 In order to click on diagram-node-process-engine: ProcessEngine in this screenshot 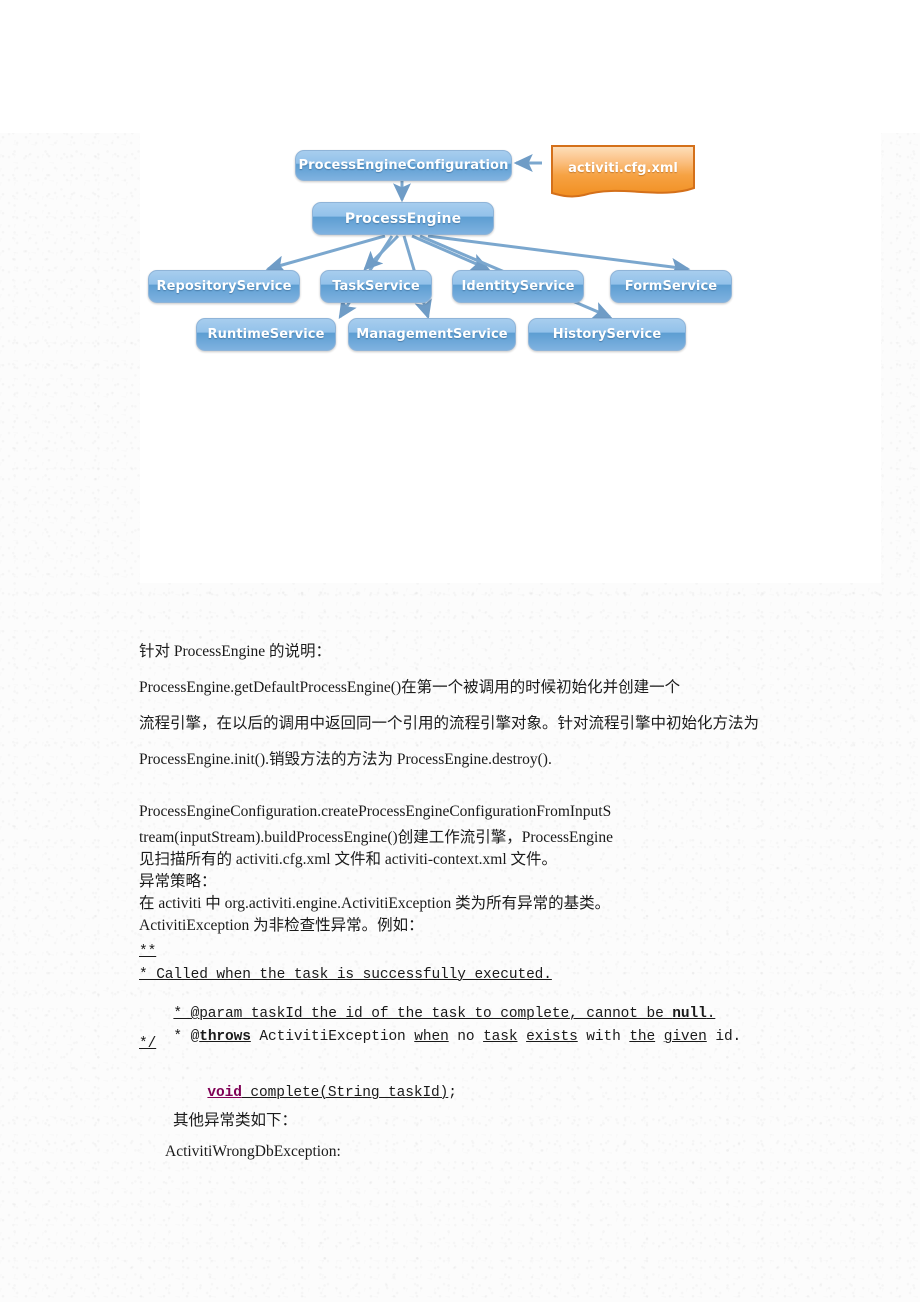, I will do `click(403, 218)`.